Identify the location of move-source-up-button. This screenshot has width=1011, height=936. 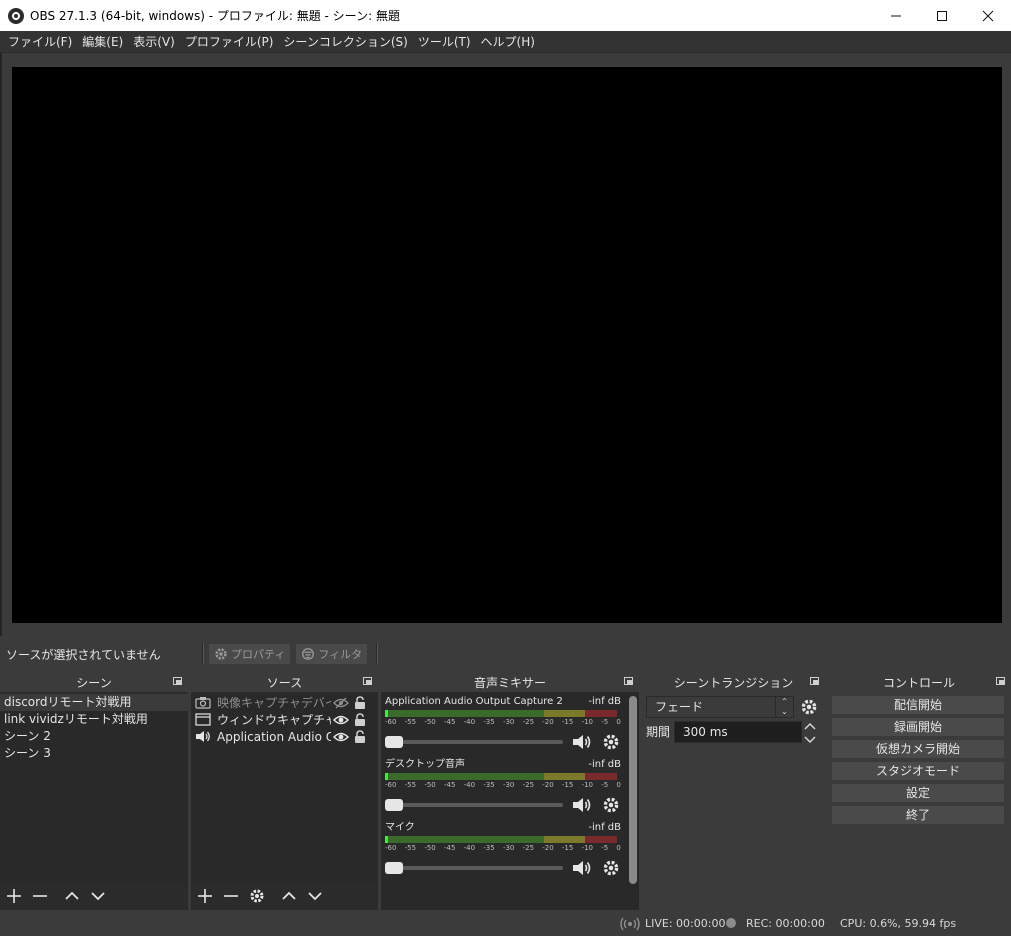
(289, 896).